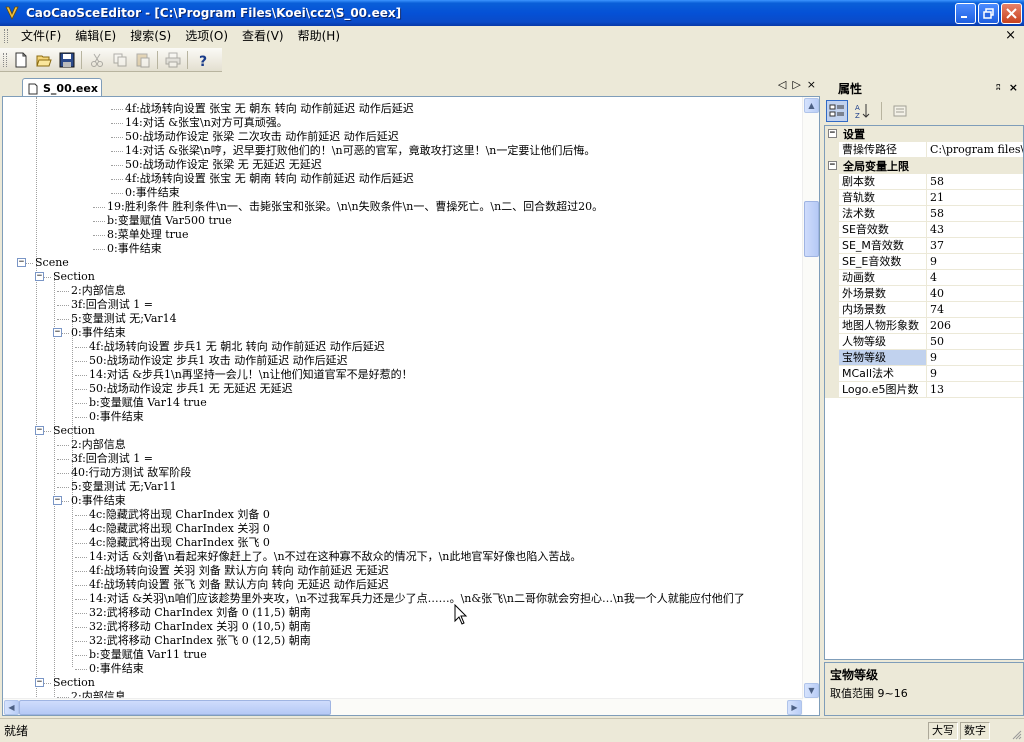 The image size is (1024, 742). Describe the element at coordinates (883, 342) in the screenshot. I see `property-name: 人物等级` at that location.